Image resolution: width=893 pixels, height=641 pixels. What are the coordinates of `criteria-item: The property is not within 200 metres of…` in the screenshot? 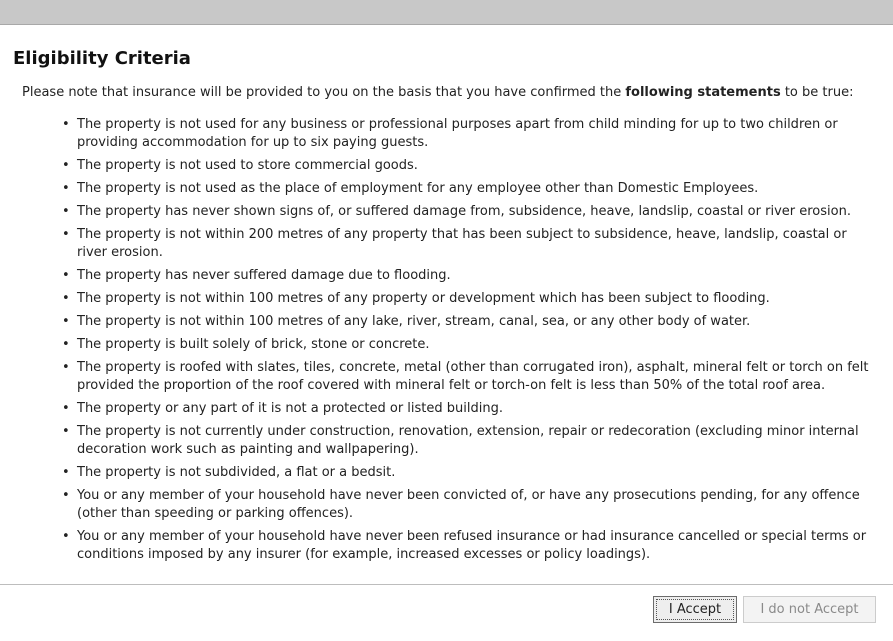 It's located at (446, 244).